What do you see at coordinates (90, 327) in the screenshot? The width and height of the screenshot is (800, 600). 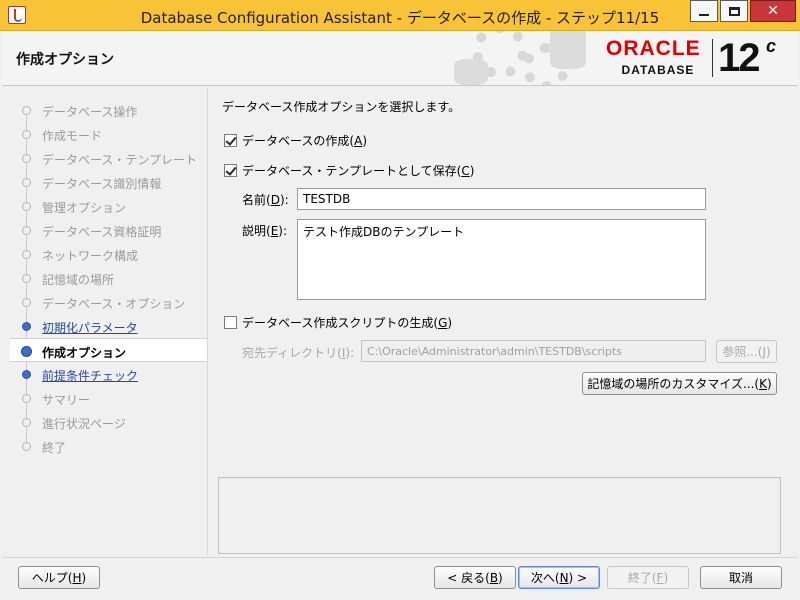 I see `wizard-step-label: 初期化パラメータ` at bounding box center [90, 327].